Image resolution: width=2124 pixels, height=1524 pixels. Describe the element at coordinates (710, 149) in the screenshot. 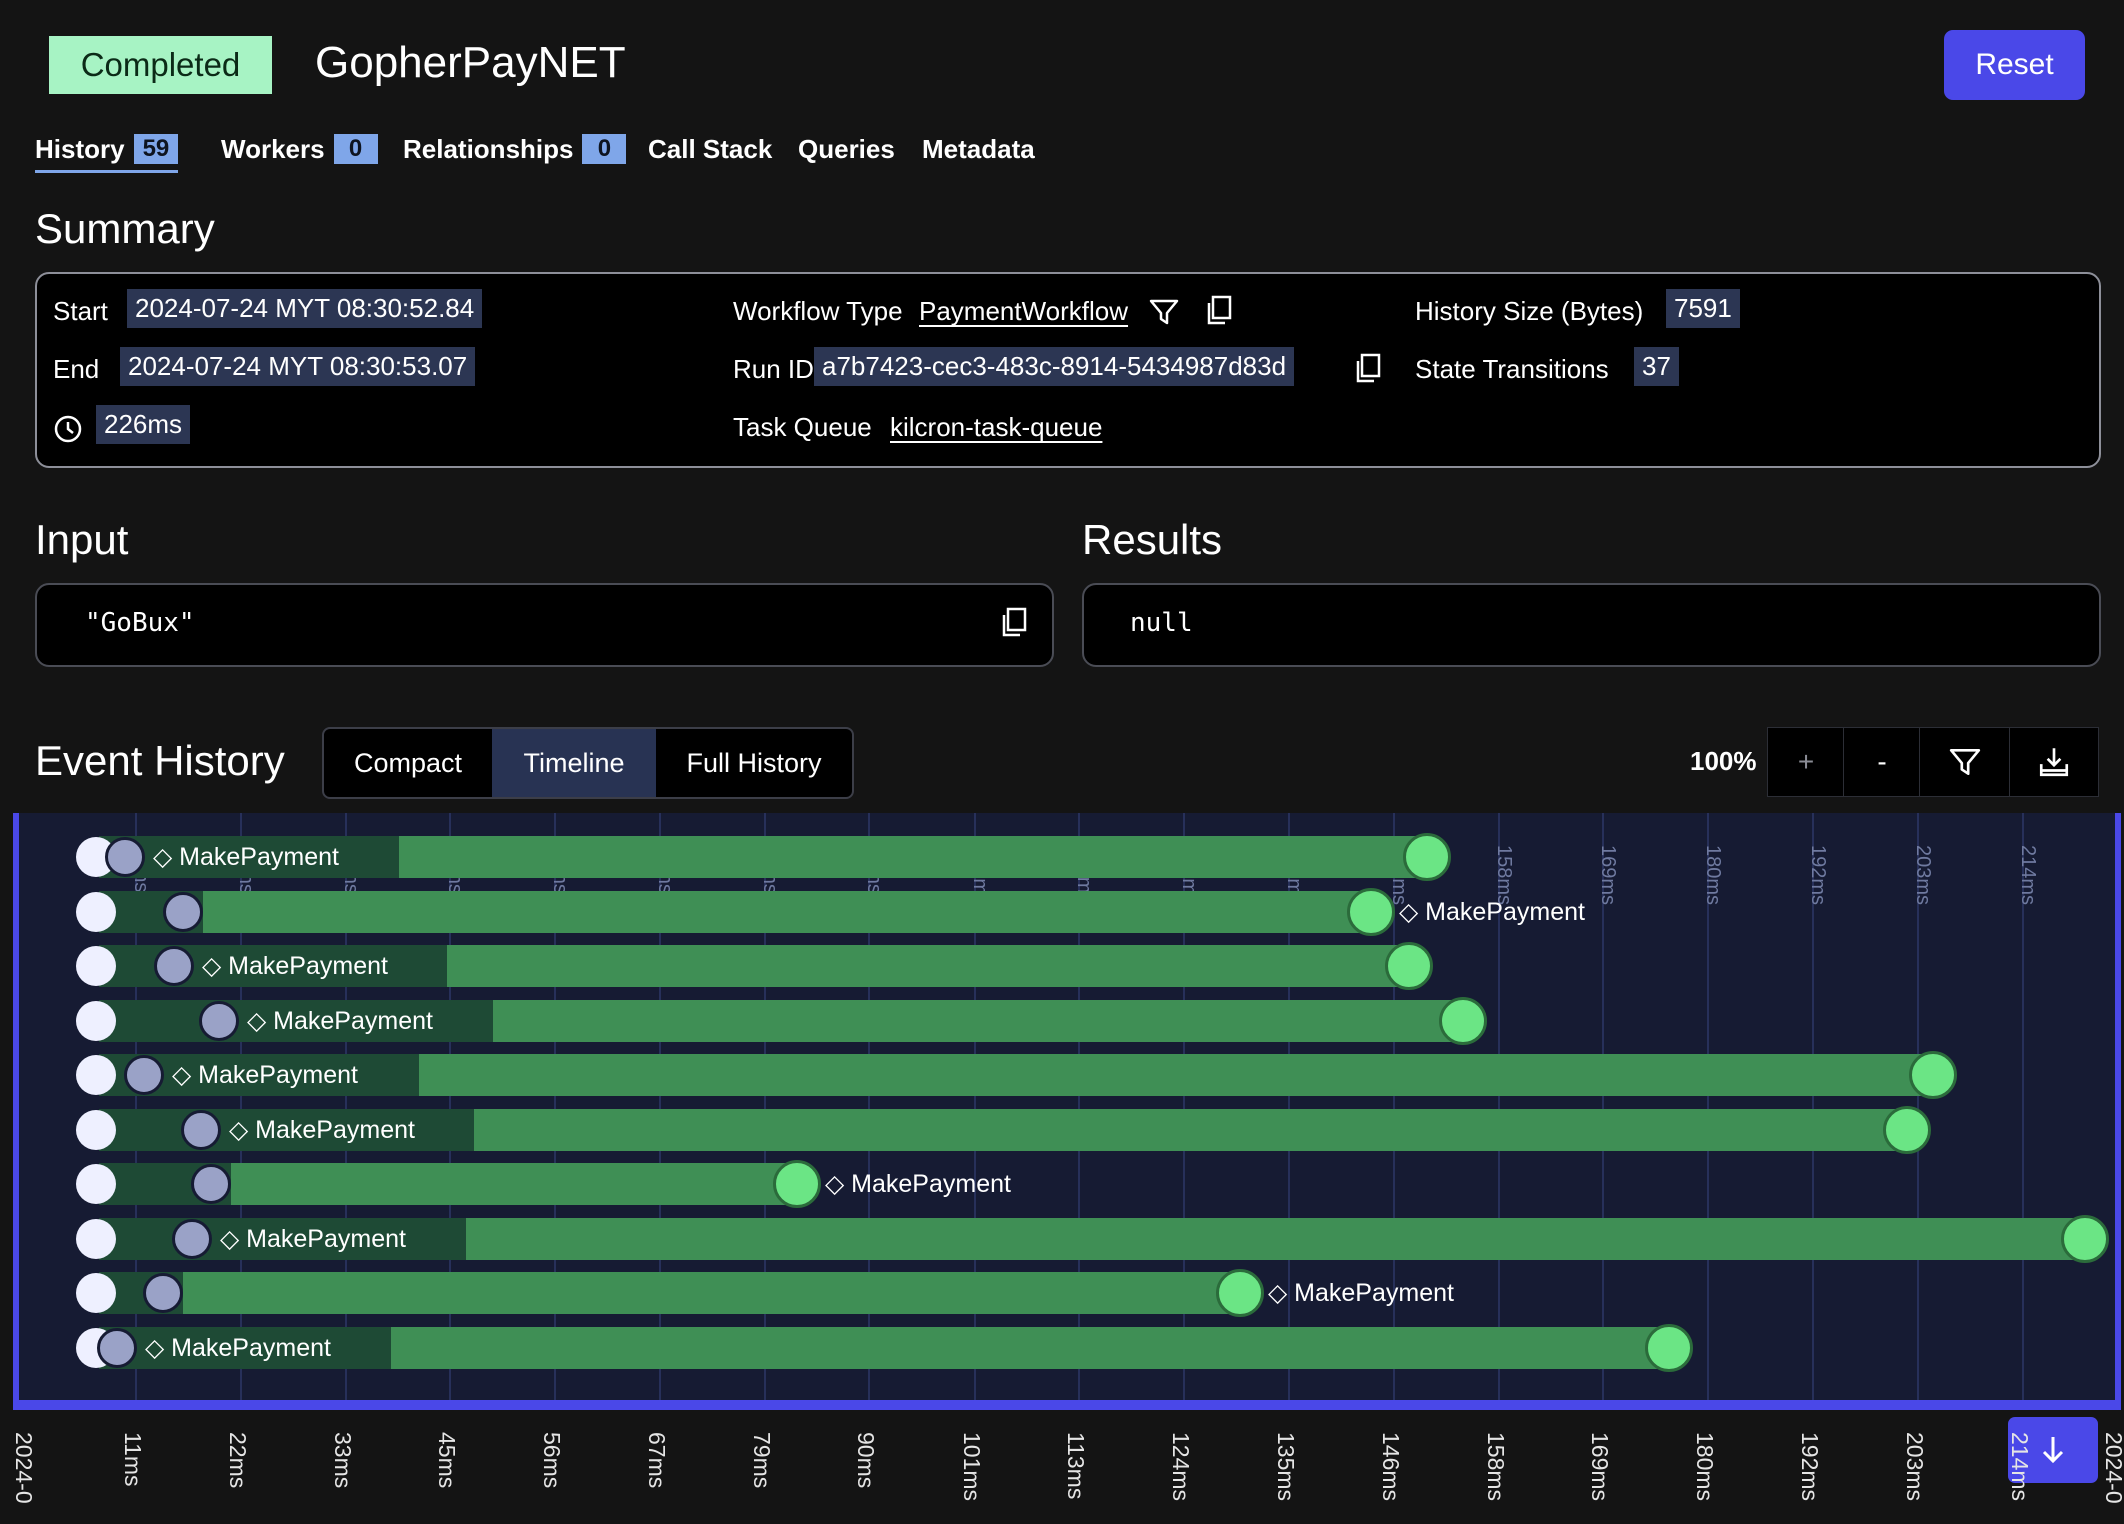

I see `tab-call-stack: Call Stack` at that location.